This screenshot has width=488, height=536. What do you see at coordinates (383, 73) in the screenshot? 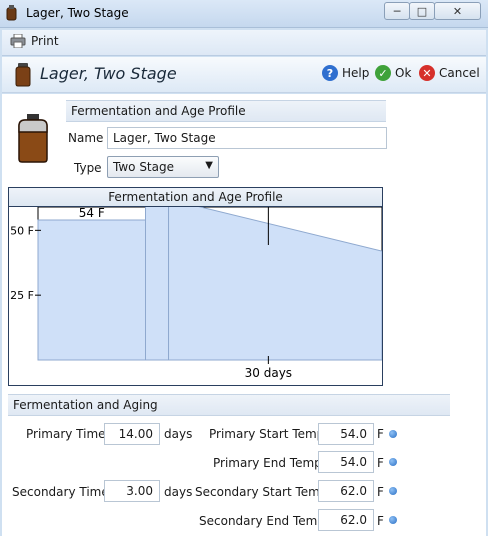
I see `checkmark-icon: ✓` at bounding box center [383, 73].